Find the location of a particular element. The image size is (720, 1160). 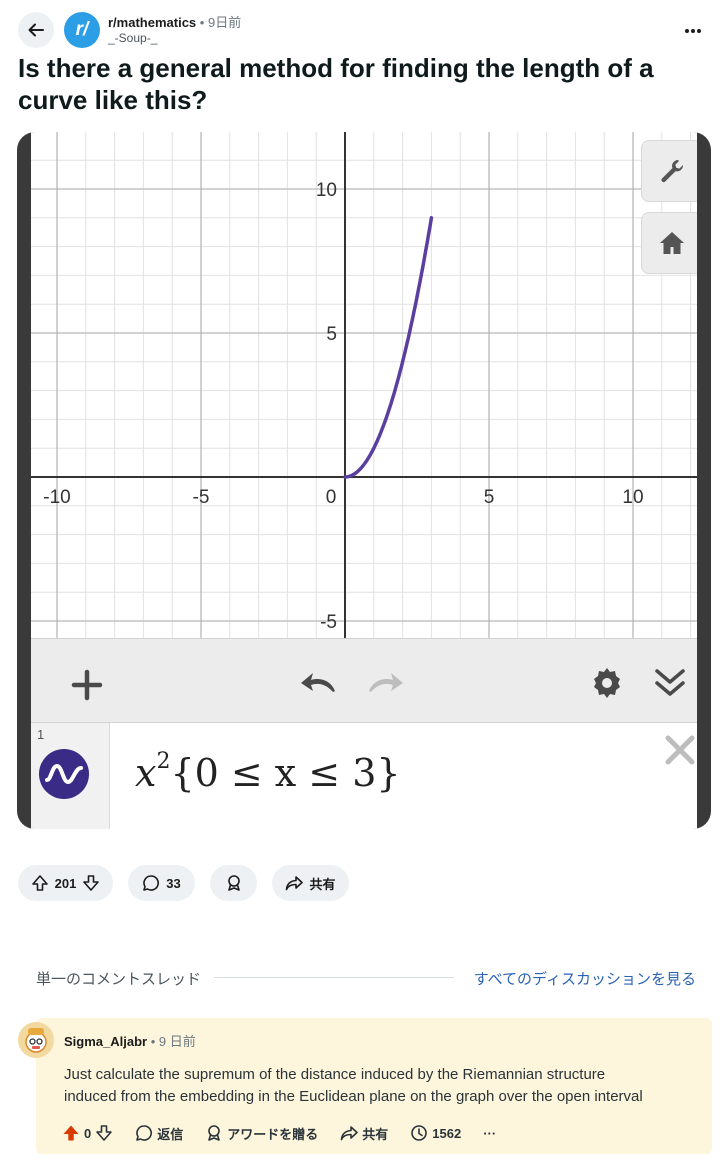

back-button is located at coordinates (36, 30).